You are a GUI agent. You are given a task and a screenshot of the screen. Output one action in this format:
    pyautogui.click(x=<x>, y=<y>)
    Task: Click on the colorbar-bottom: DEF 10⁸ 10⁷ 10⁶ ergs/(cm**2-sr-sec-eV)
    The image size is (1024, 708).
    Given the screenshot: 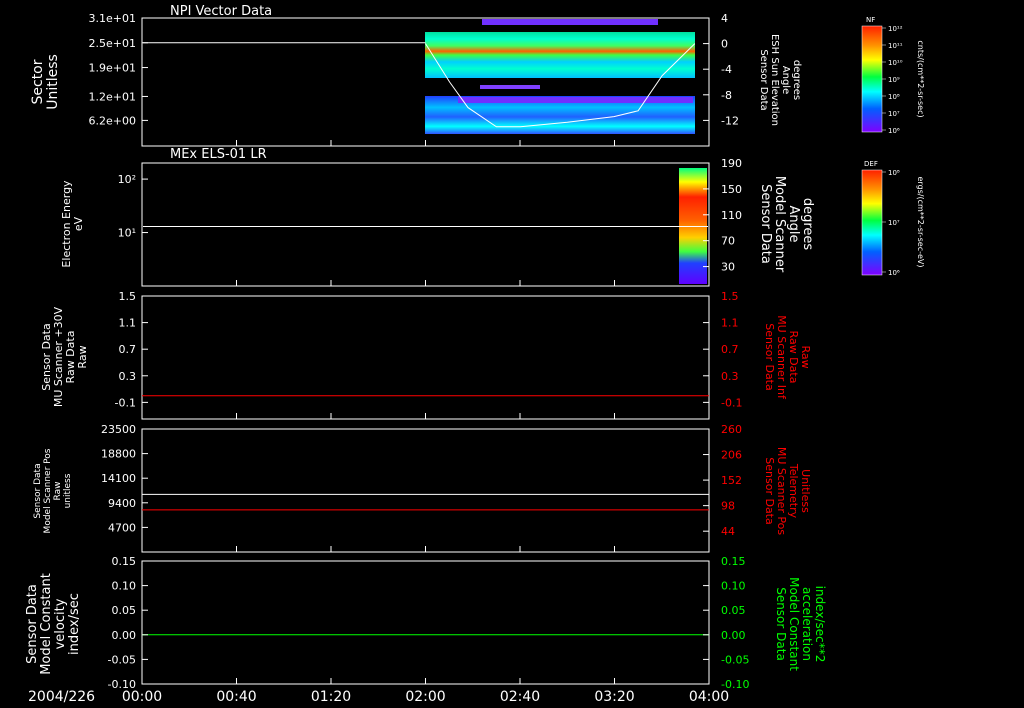 What is the action you would take?
    pyautogui.click(x=893, y=218)
    